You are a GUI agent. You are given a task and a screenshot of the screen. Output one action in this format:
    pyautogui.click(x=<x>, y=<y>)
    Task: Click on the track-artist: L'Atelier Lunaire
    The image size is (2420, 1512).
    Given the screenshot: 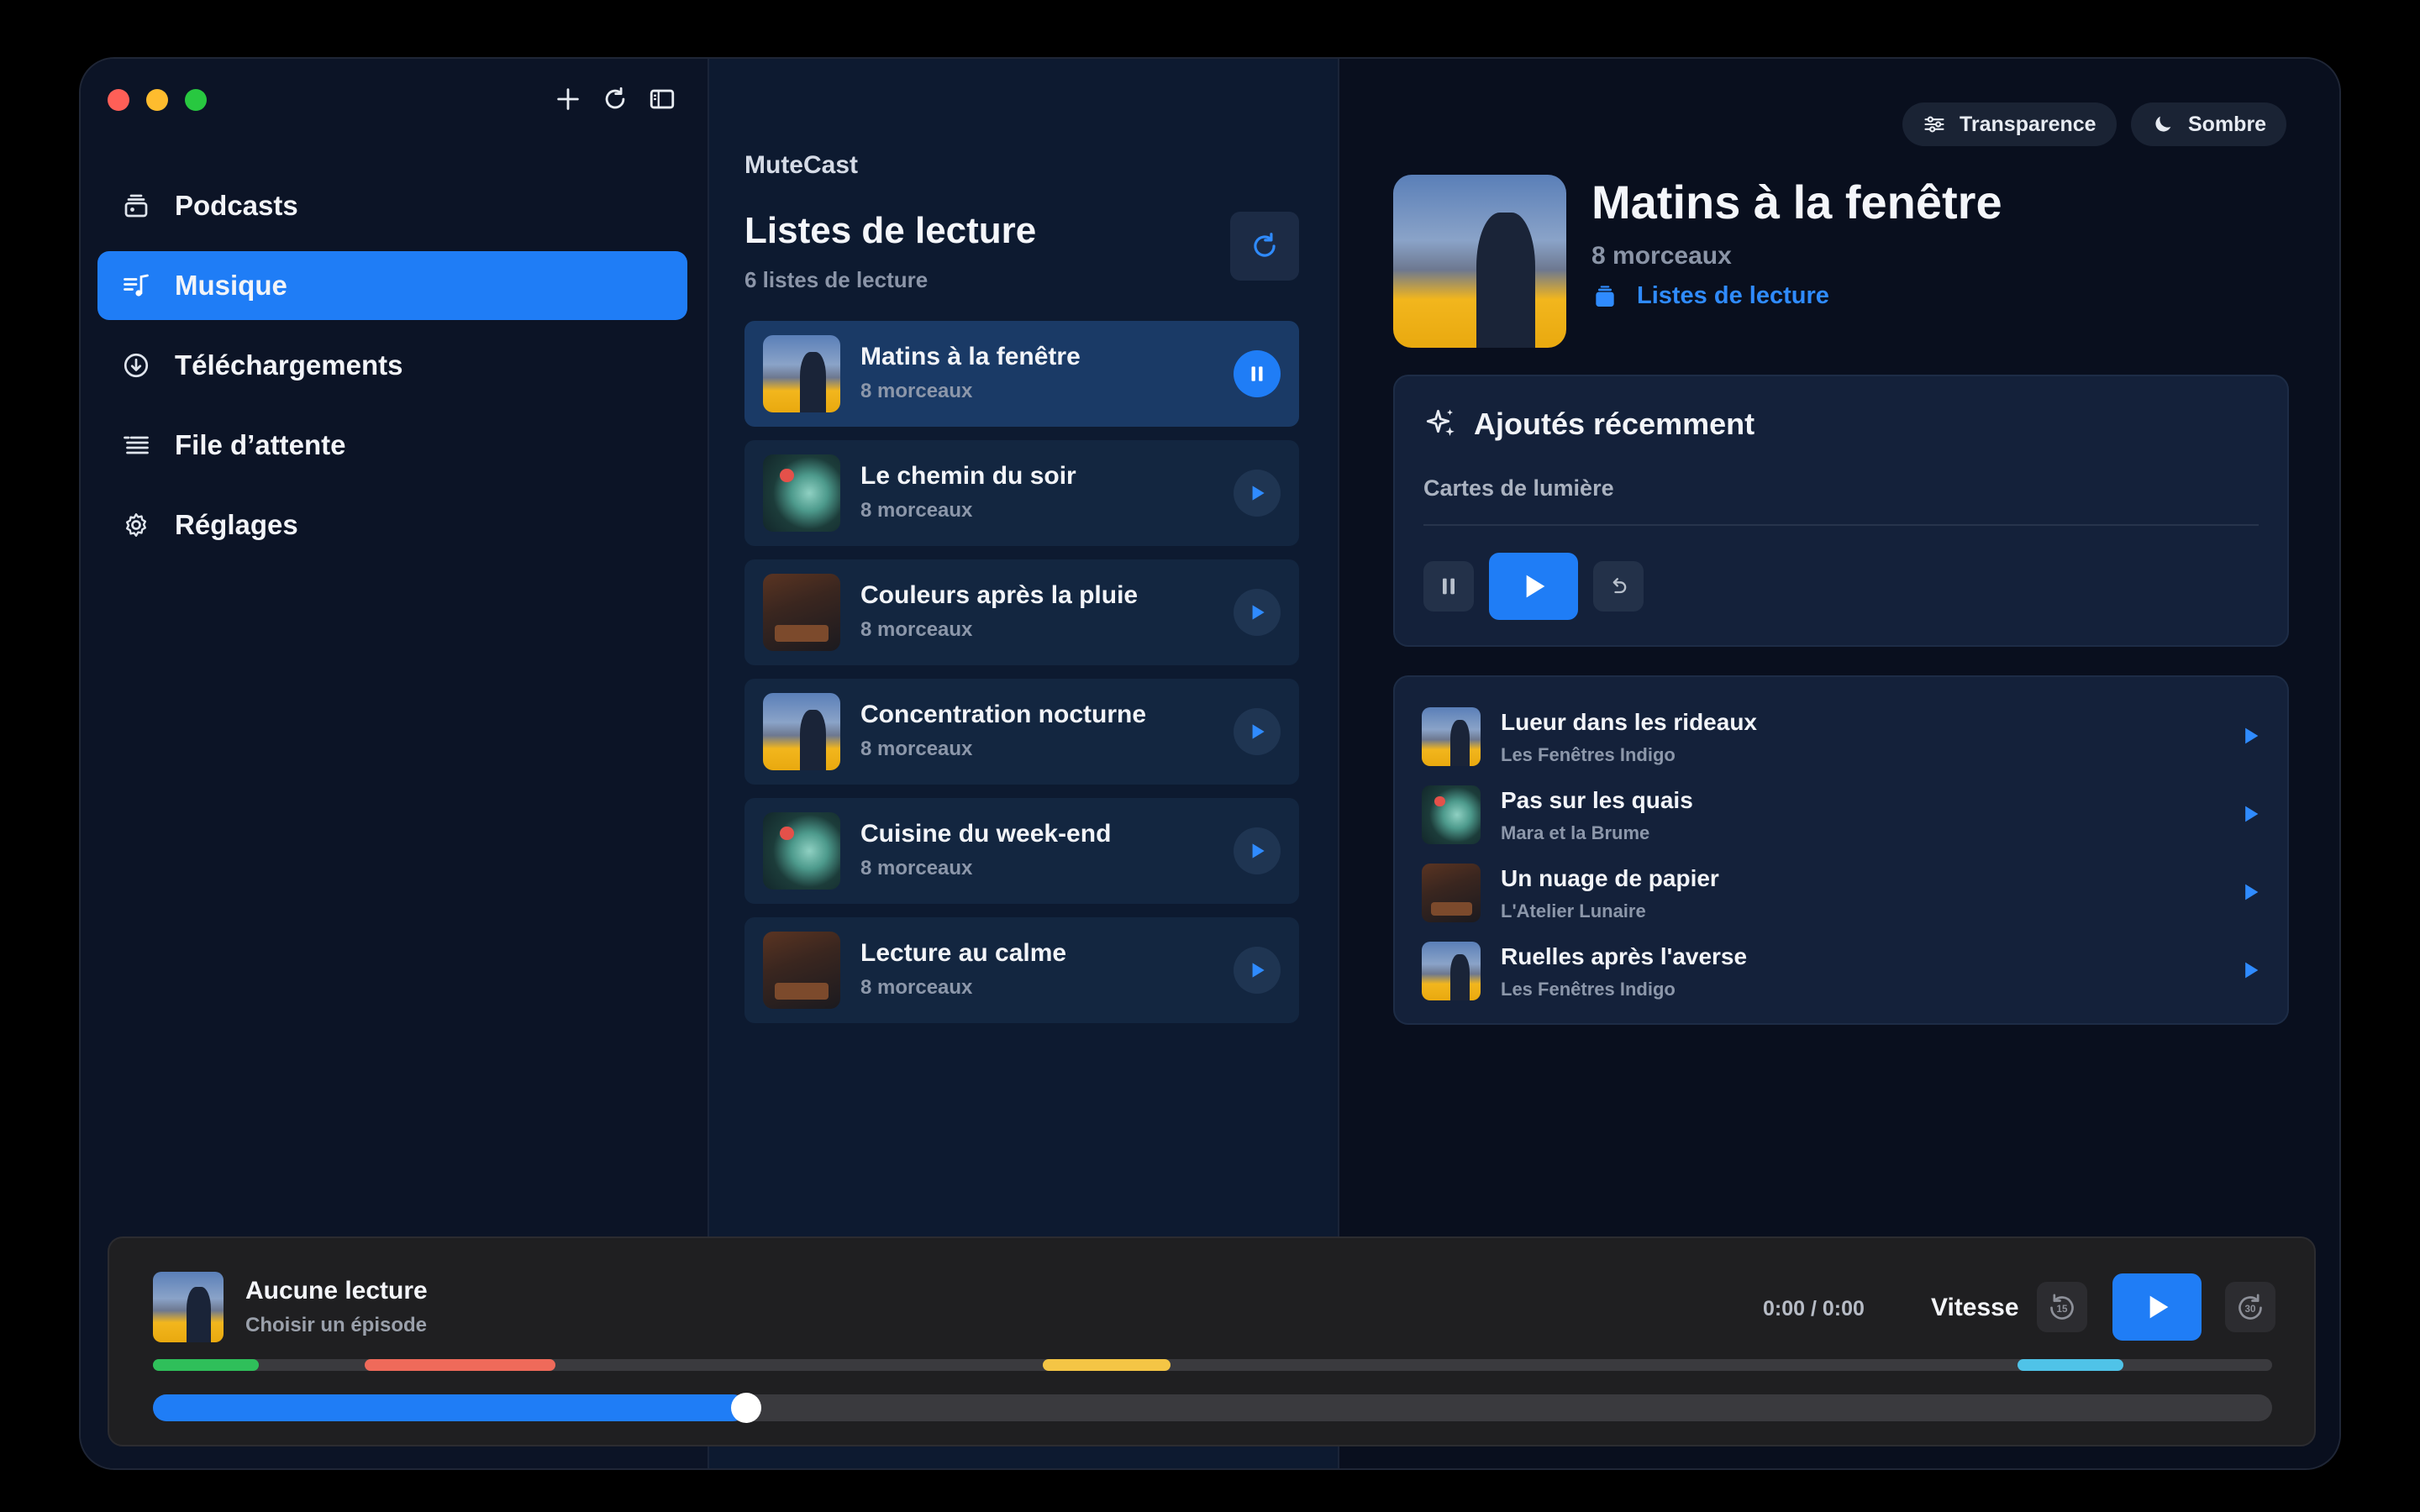 What is the action you would take?
    pyautogui.click(x=1573, y=910)
    